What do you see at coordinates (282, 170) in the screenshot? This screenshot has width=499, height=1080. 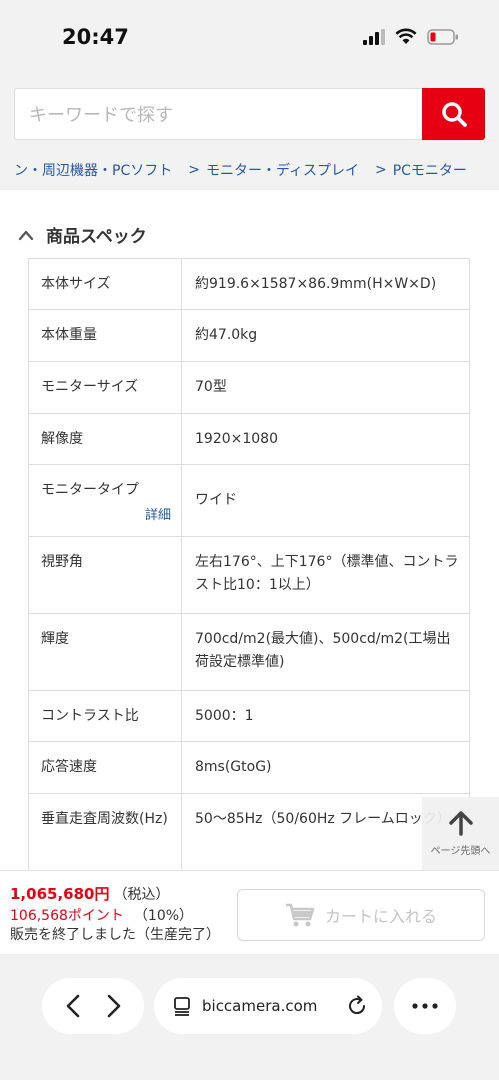 I see `breadcrumb-item-monitor-display: モニター・ディスプレイ` at bounding box center [282, 170].